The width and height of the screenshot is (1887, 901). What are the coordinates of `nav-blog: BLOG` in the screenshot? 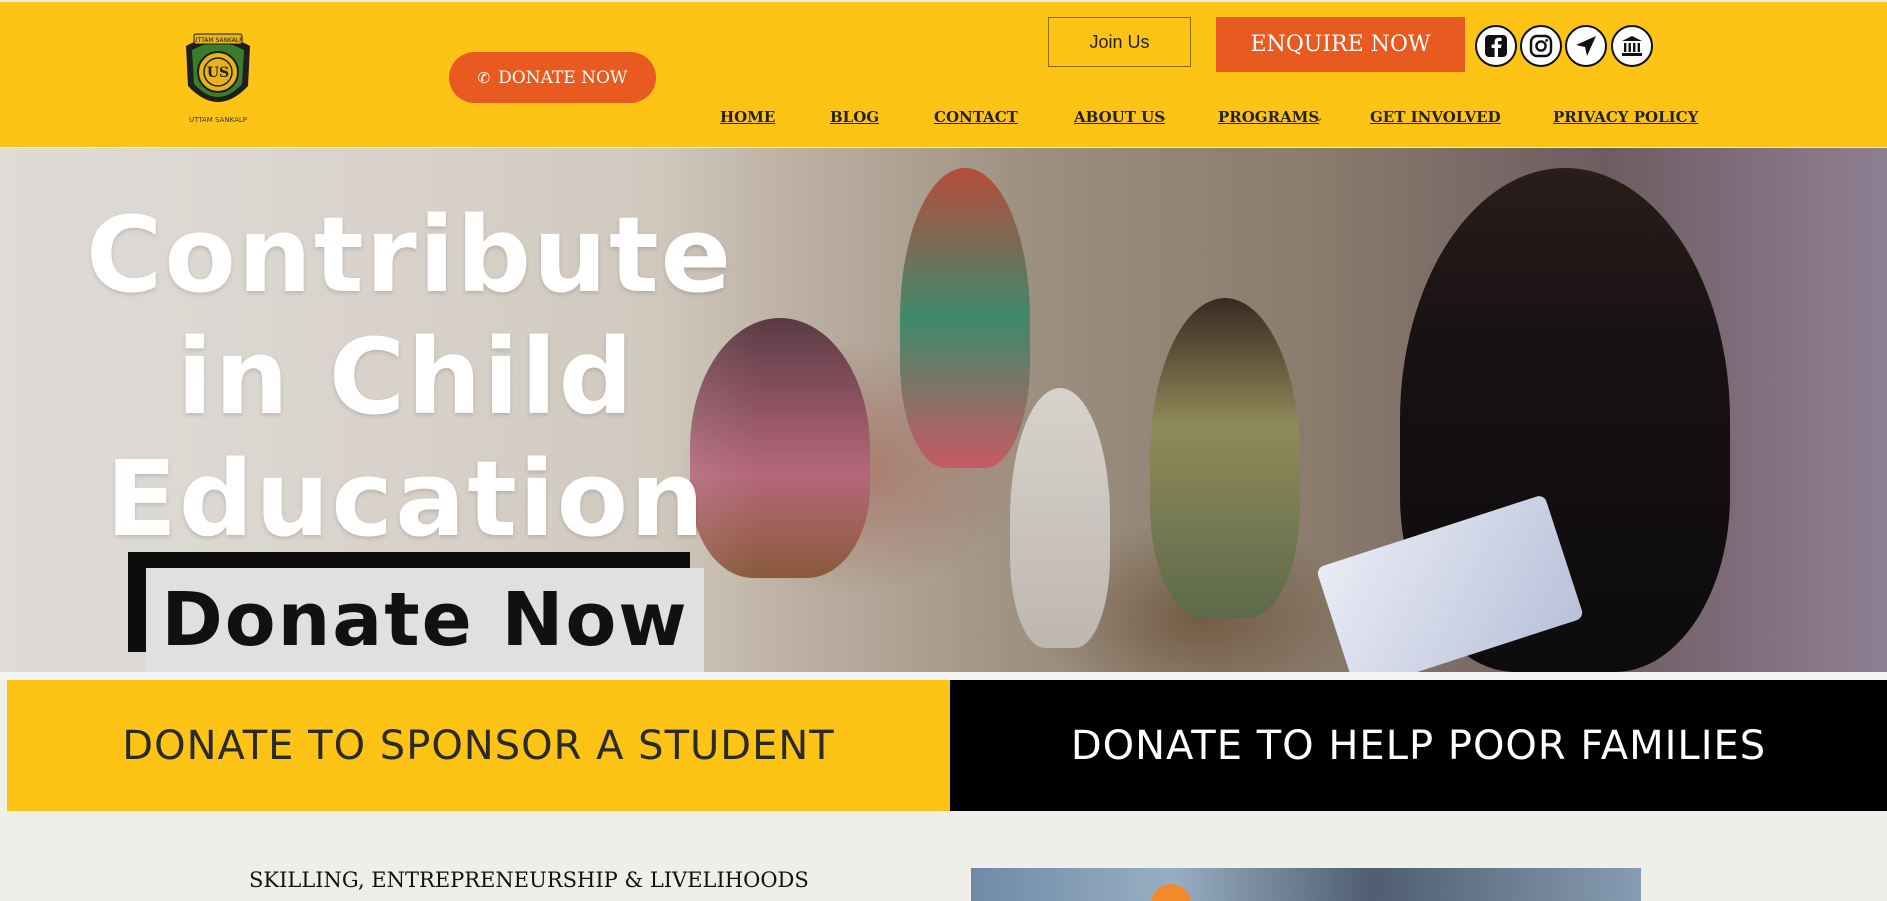 It's located at (854, 117).